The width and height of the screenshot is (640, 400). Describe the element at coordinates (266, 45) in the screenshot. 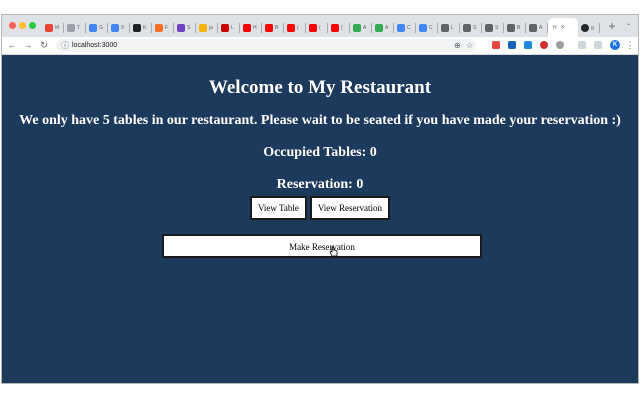

I see `address-bar: ⓘ localhost:3000 ⊕ ☆` at that location.